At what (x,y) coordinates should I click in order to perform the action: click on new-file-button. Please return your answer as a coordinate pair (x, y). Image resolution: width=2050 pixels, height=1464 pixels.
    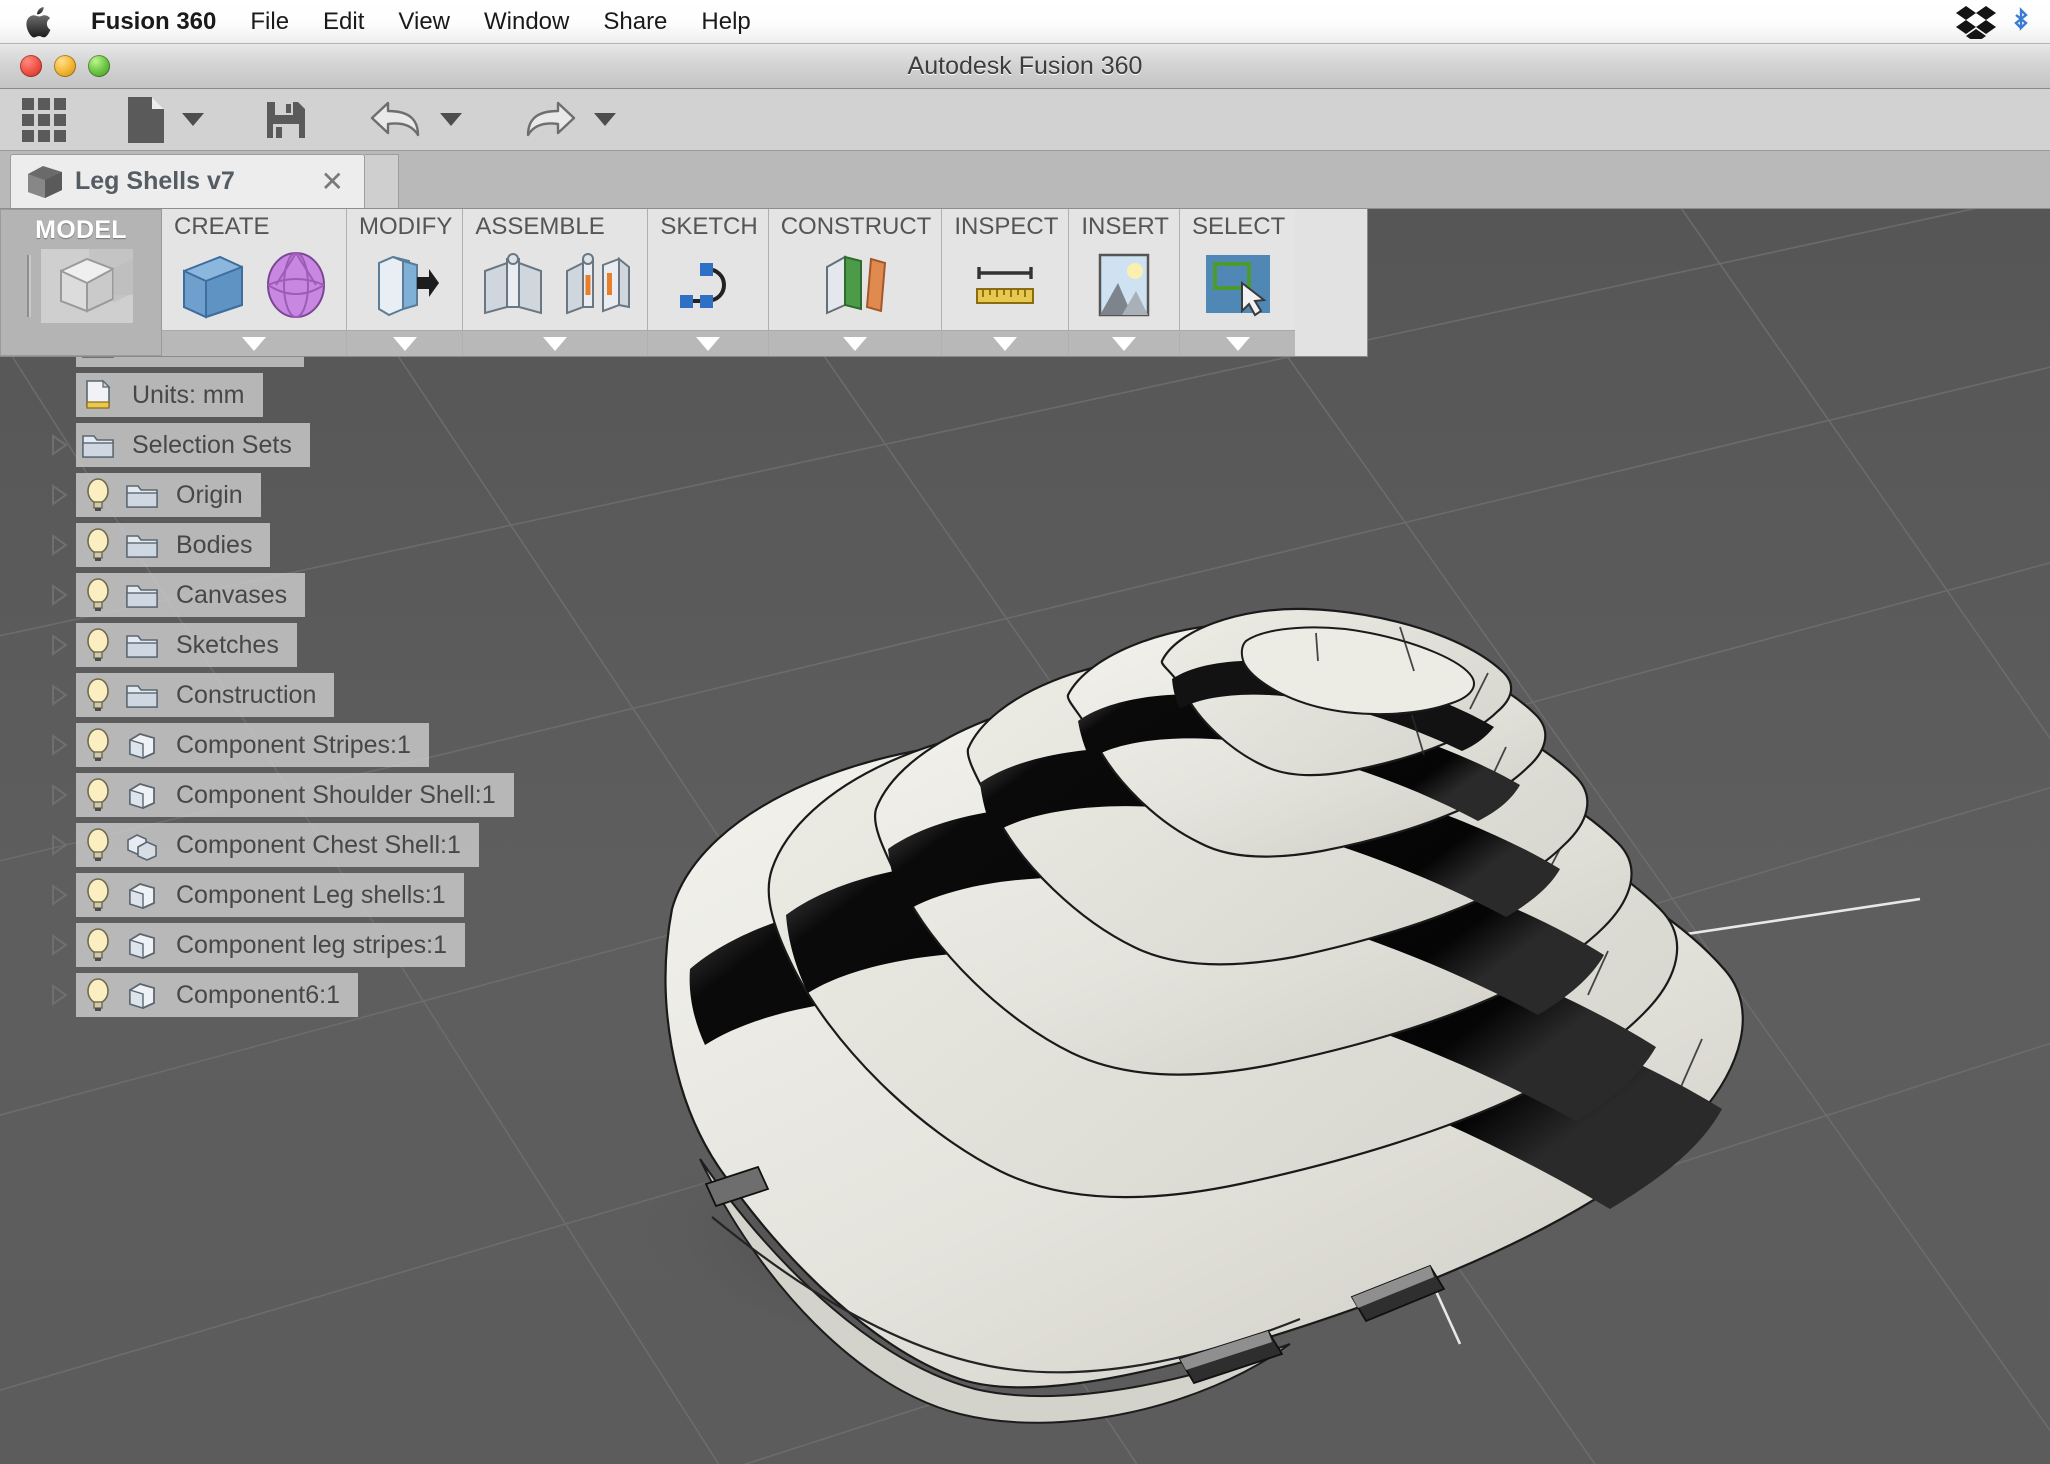
    Looking at the image, I should click on (146, 120).